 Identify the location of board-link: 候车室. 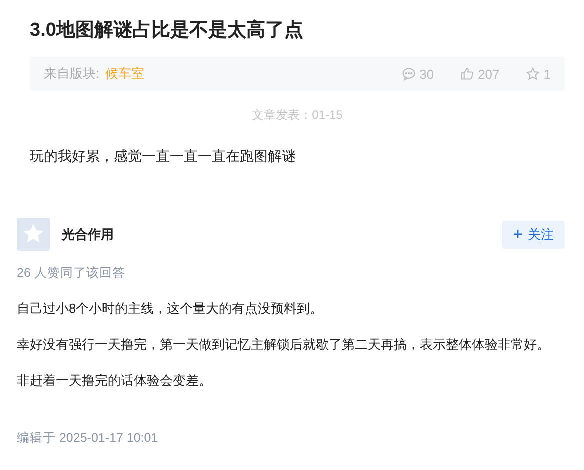
(125, 74).